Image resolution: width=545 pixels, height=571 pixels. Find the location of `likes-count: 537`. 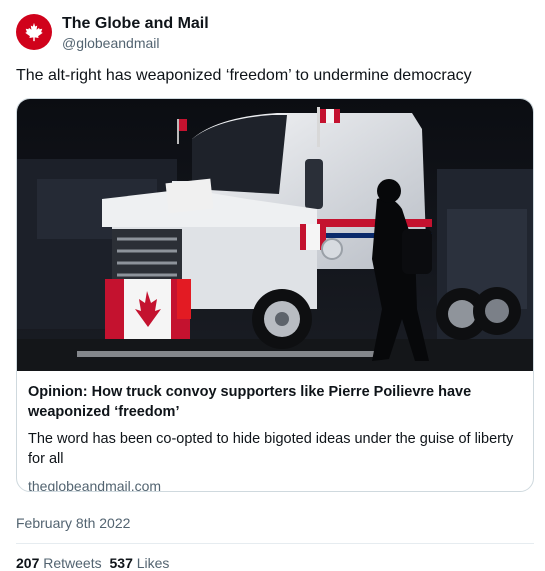

likes-count: 537 is located at coordinates (121, 563).